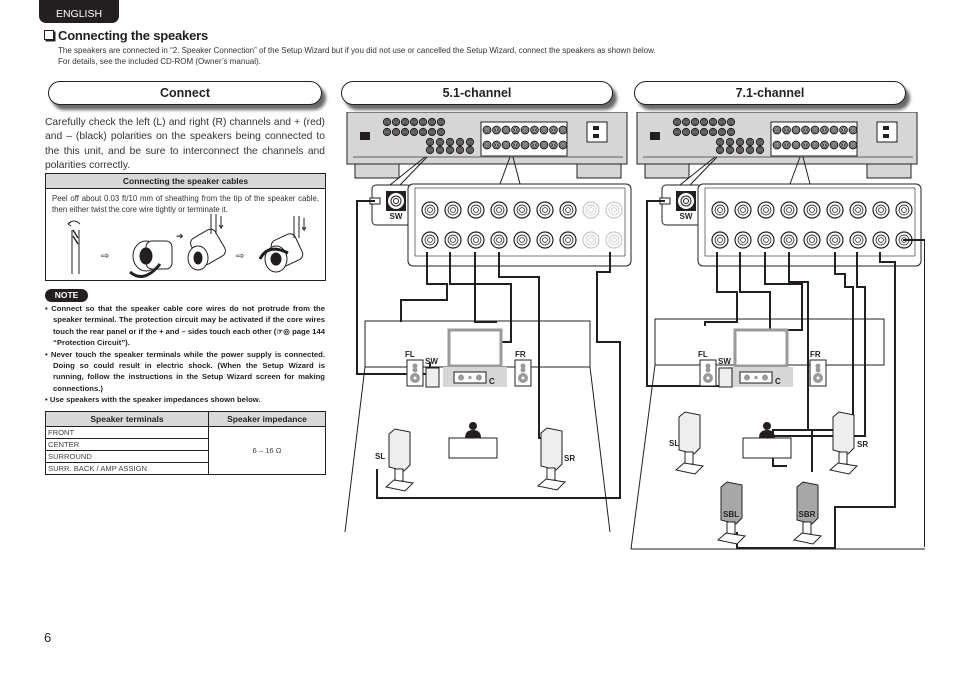 This screenshot has height=675, width=954. I want to click on cable-wire-icon, so click(75, 251).